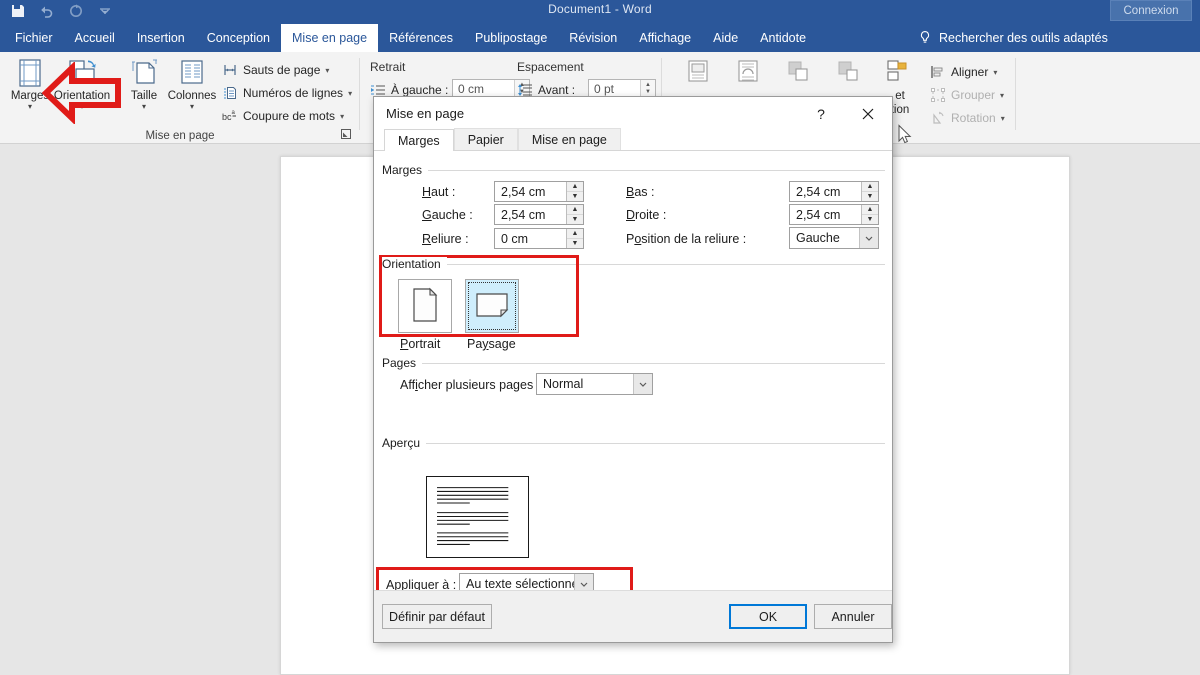  Describe the element at coordinates (938, 95) in the screenshot. I see `group-objects-icon` at that location.